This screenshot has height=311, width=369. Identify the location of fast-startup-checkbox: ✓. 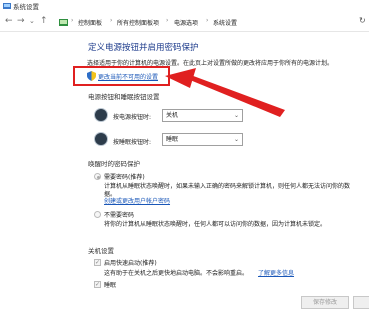
(97, 262).